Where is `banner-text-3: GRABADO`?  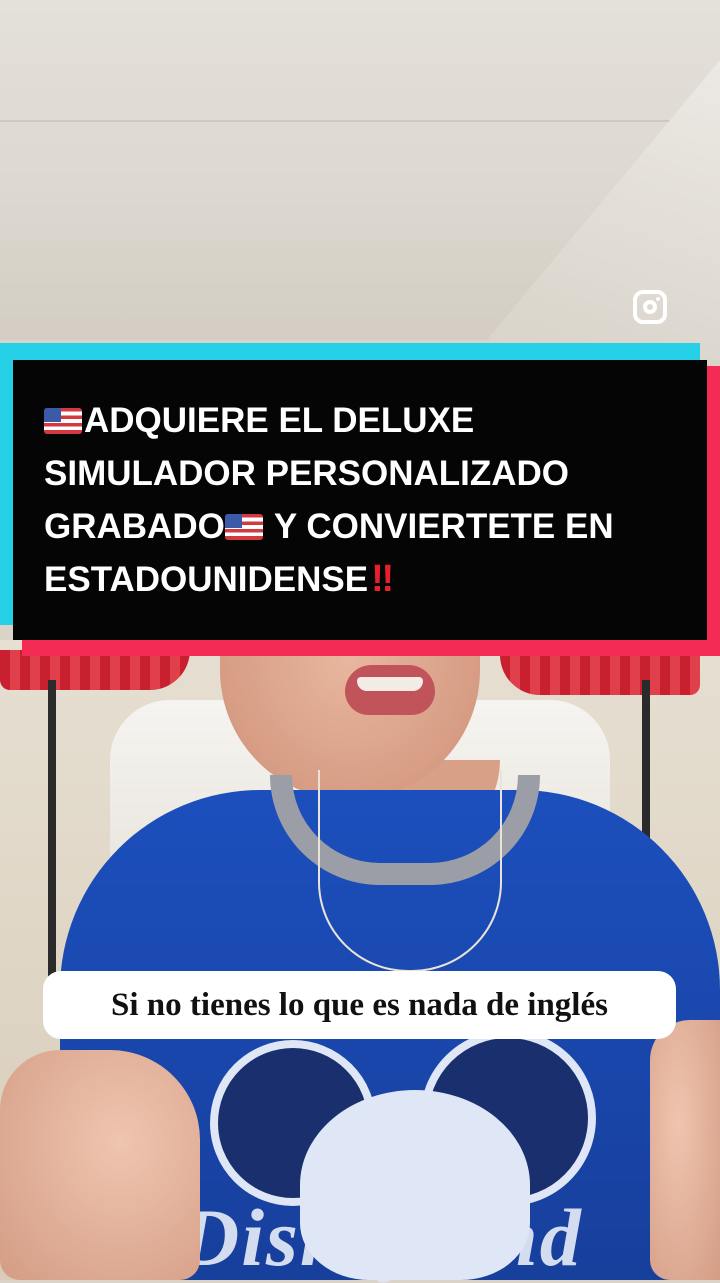
banner-text-3: GRABADO is located at coordinates (134, 526).